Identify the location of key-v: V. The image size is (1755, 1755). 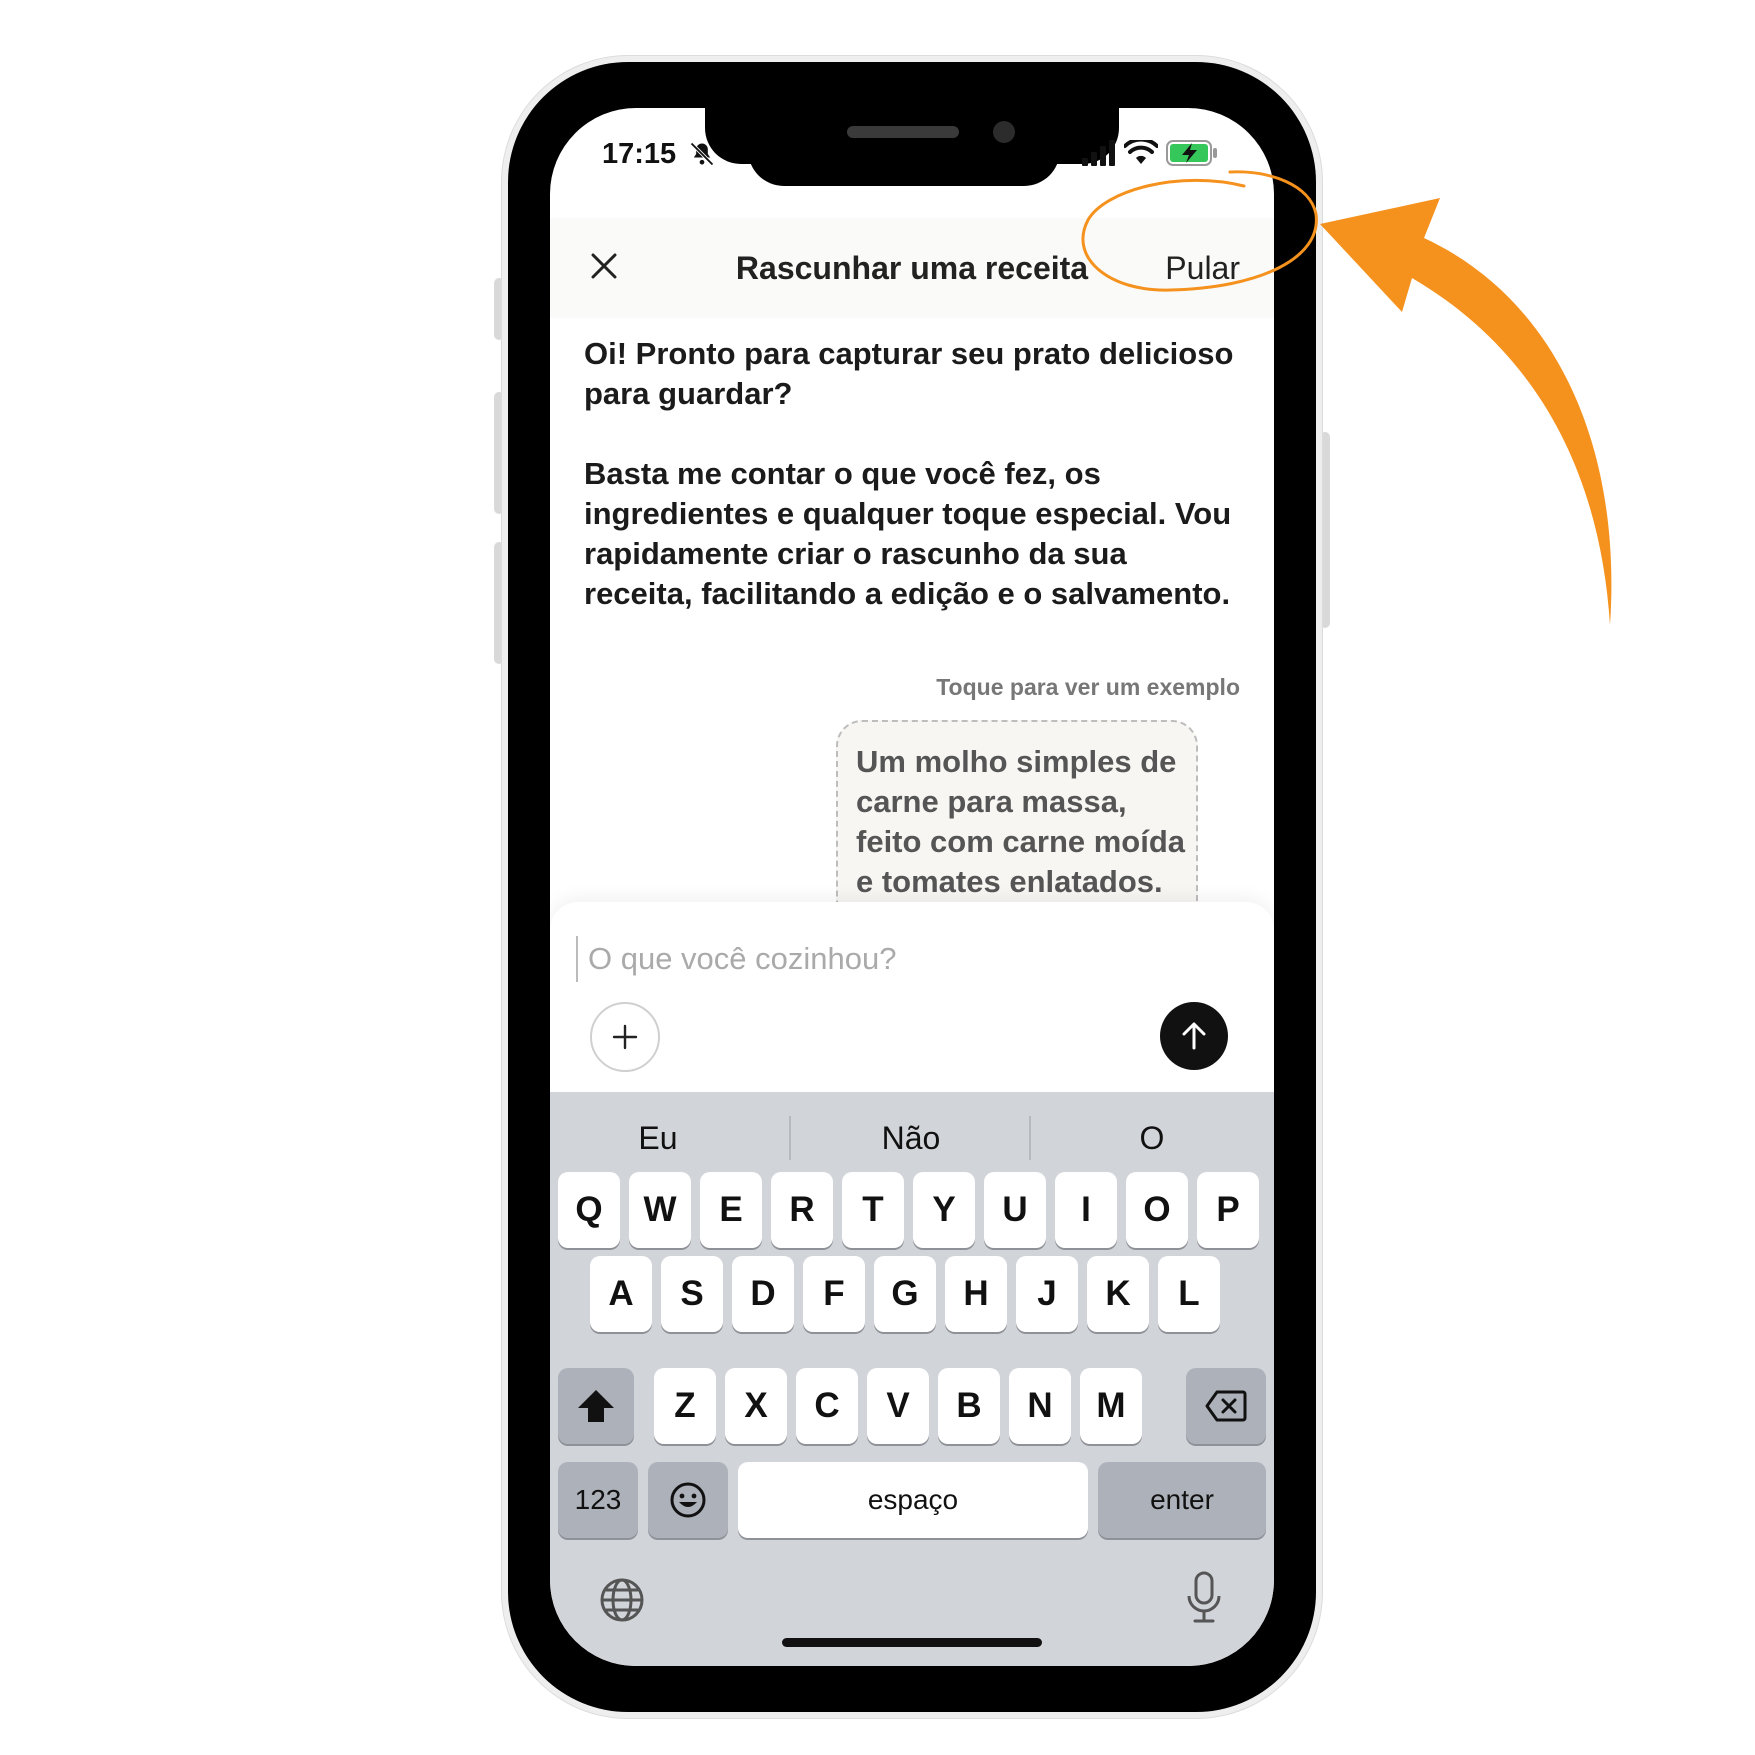
(898, 1406).